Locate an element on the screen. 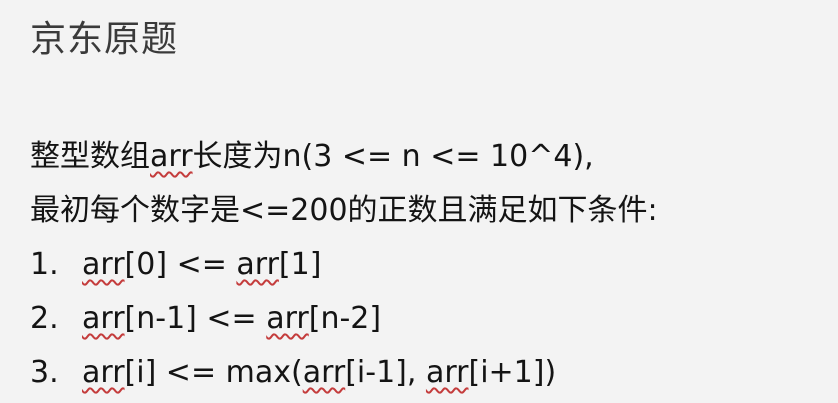  condition-intro-line: 最初每个数字是<=200的正数且满足如下条件: is located at coordinates (344, 210).